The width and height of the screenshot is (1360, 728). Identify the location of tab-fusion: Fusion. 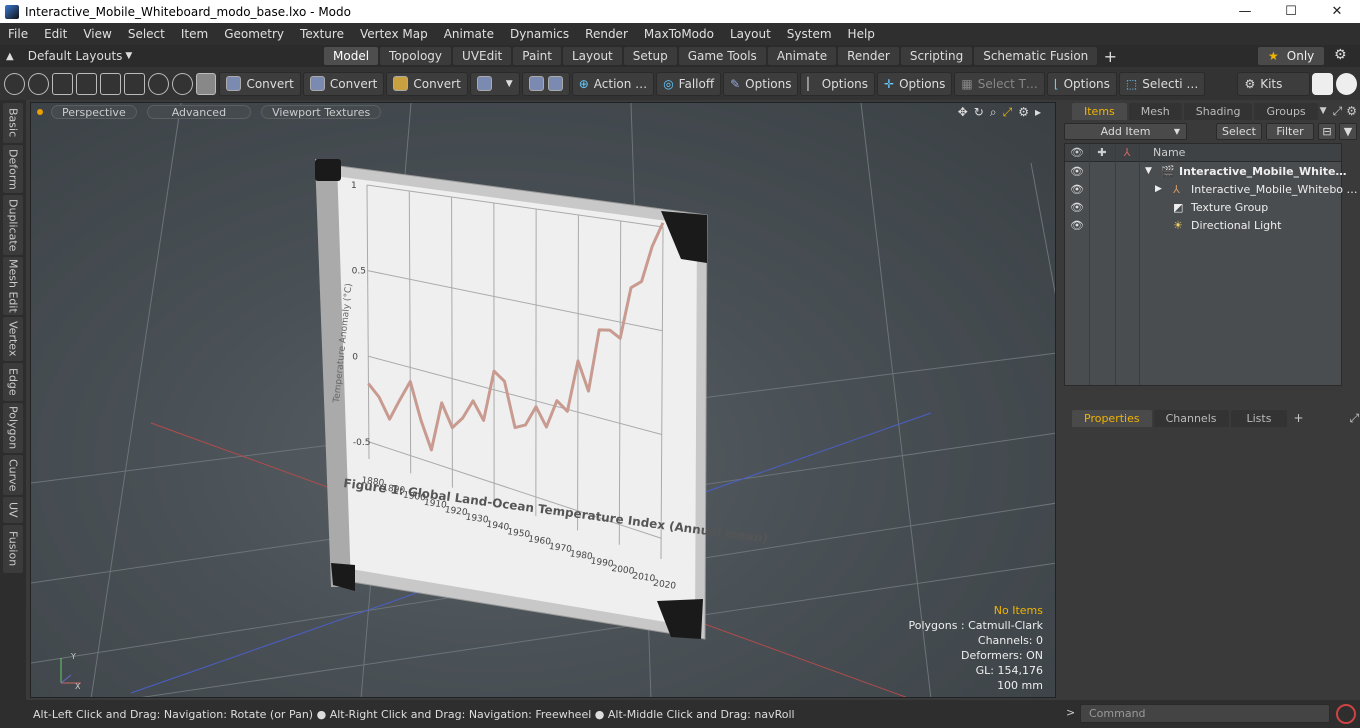
(13, 549).